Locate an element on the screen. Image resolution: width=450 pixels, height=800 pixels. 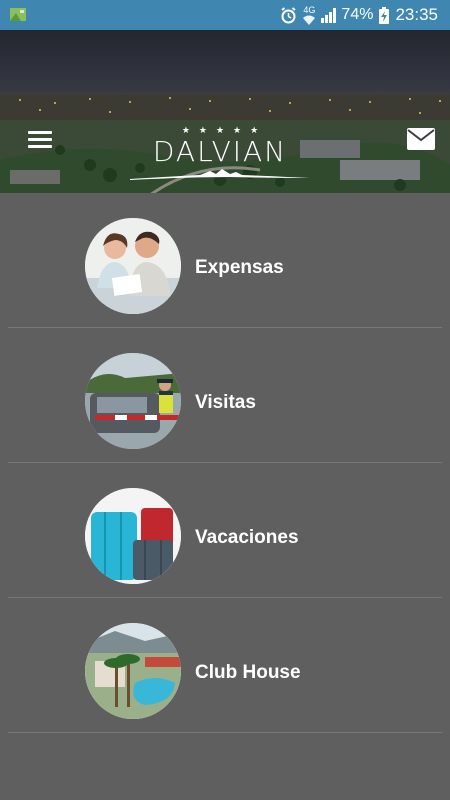
menu-item-label: Visitas is located at coordinates (225, 402).